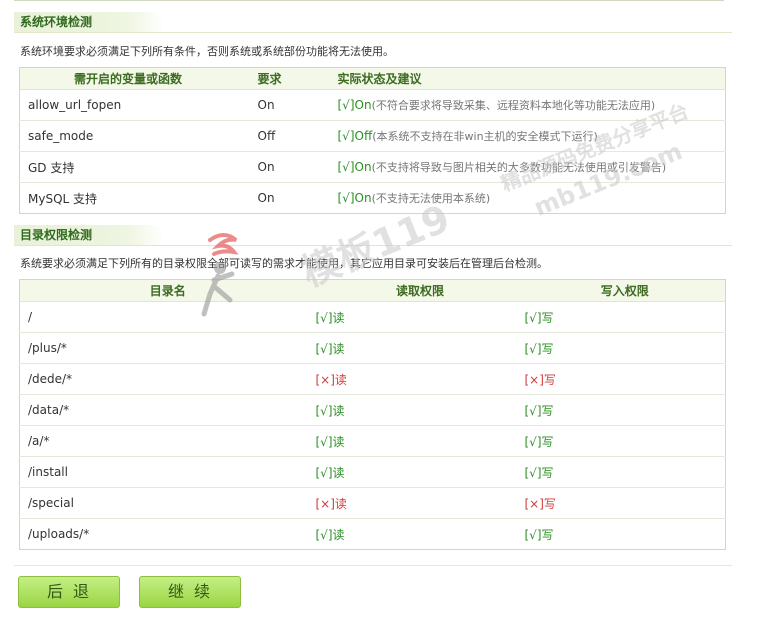 The width and height of the screenshot is (758, 618). I want to click on env-col-requirement: 要求, so click(286, 78).